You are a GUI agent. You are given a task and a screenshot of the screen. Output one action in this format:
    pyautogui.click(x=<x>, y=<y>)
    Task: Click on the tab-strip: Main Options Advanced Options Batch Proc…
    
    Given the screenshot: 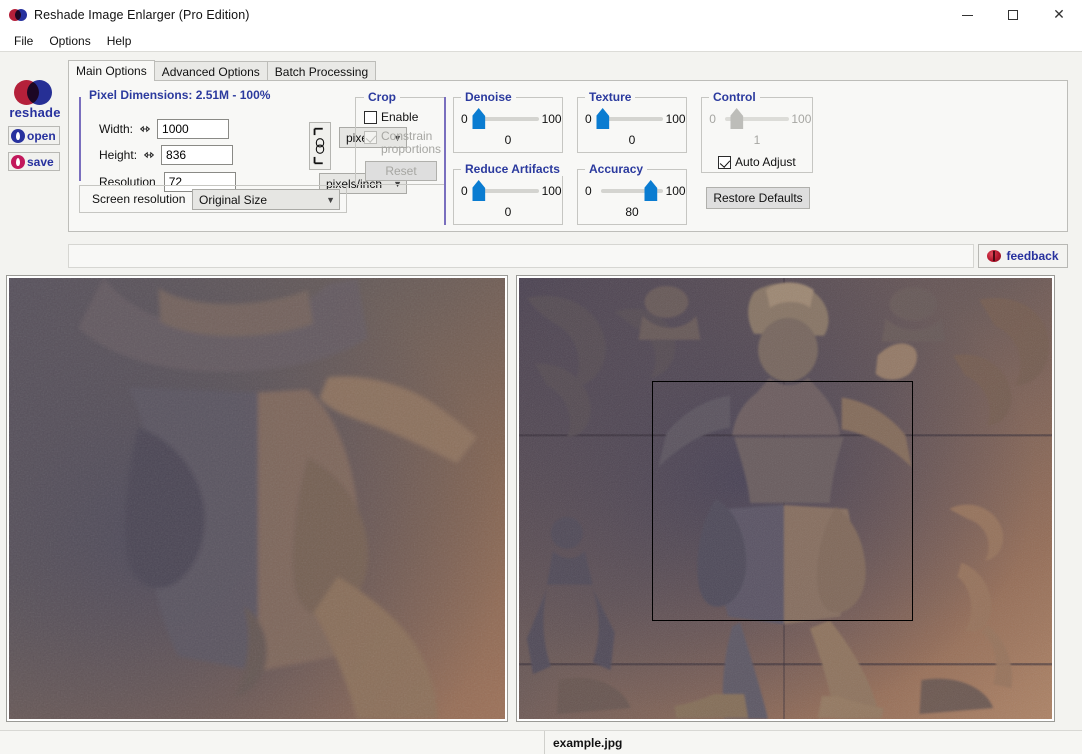 What is the action you would take?
    pyautogui.click(x=222, y=70)
    